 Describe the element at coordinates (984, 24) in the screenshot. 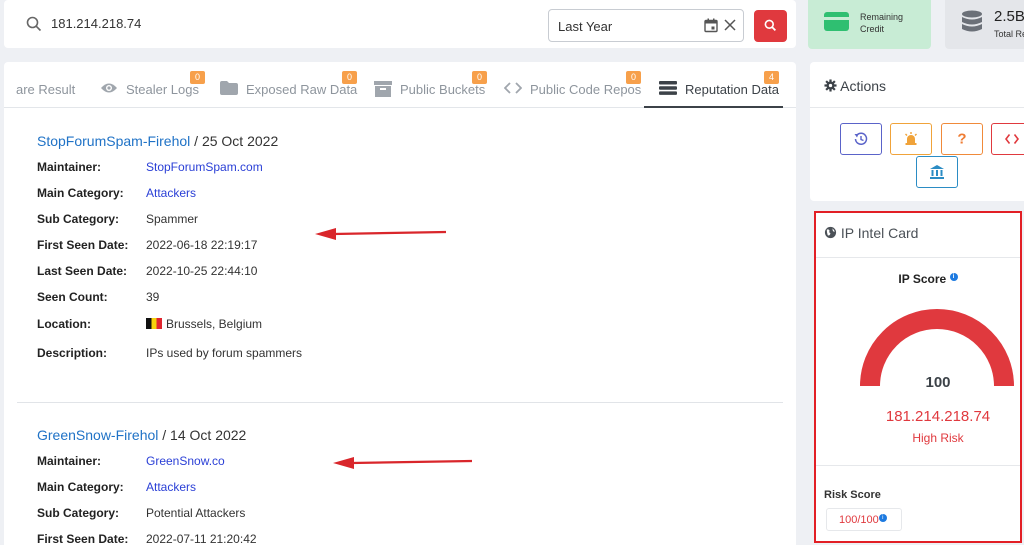

I see `total-records-tile: 2.5B Total Re` at that location.